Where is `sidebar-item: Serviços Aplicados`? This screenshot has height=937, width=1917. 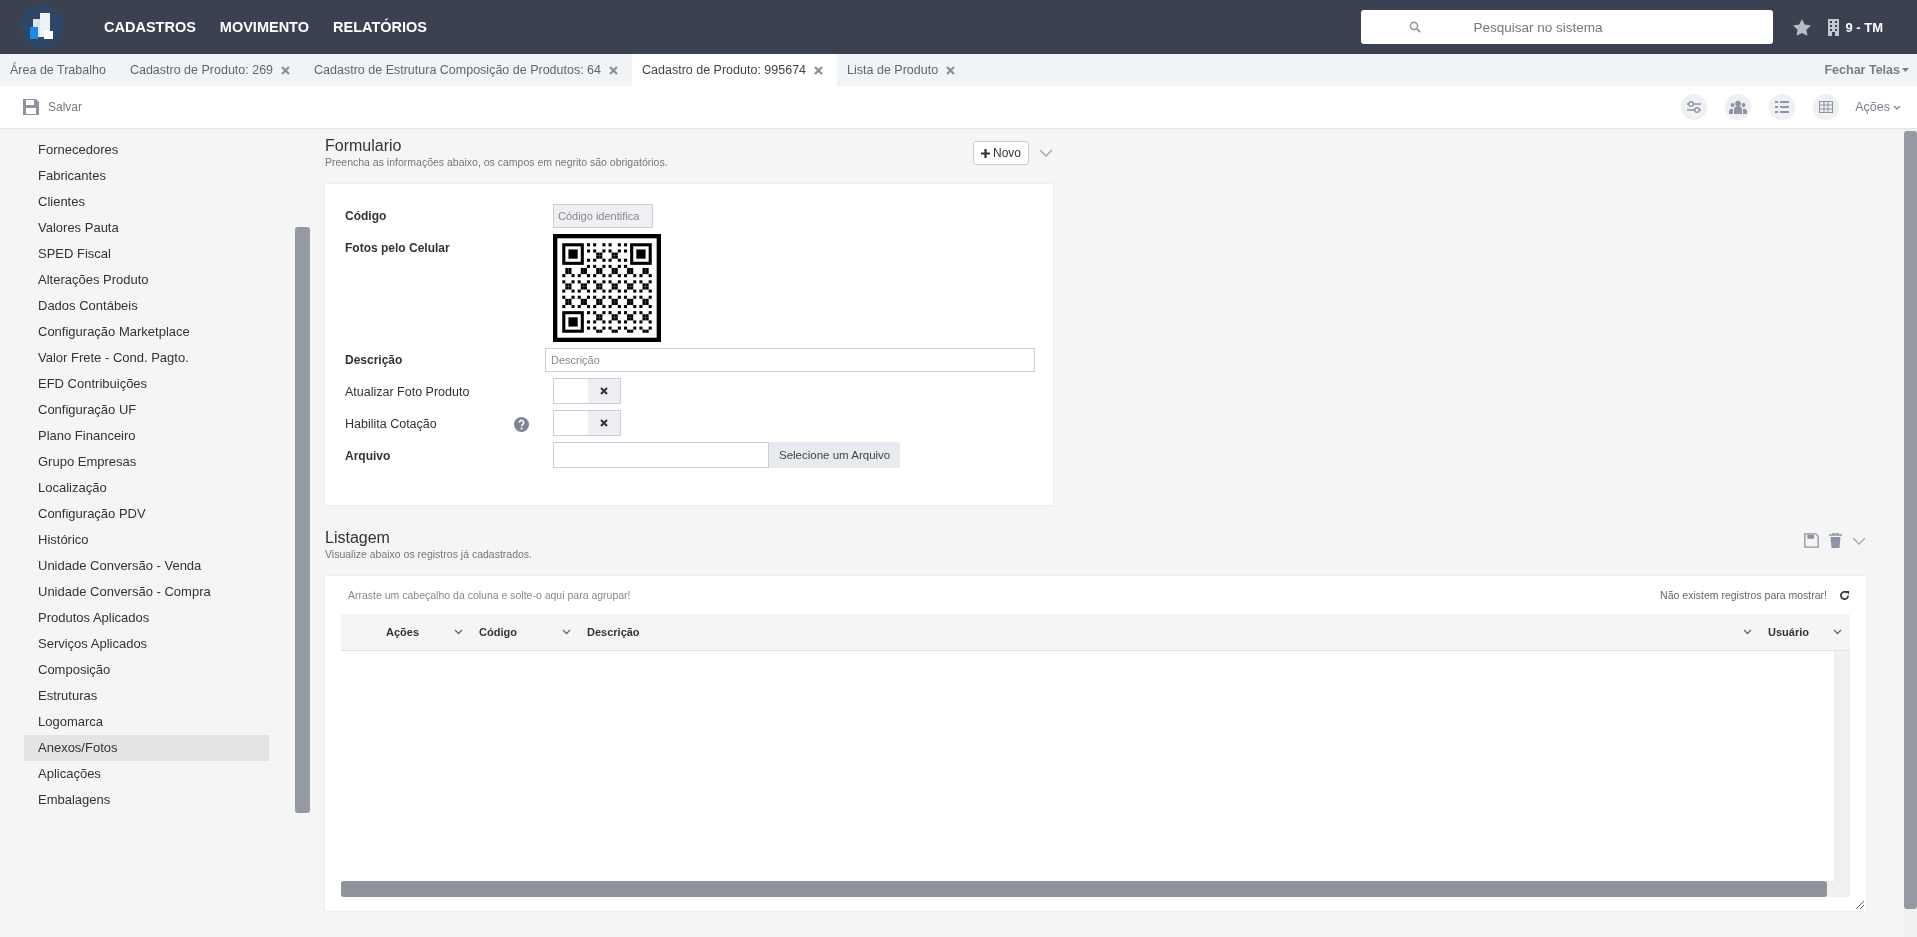
sidebar-item: Serviços Aplicados is located at coordinates (147, 644).